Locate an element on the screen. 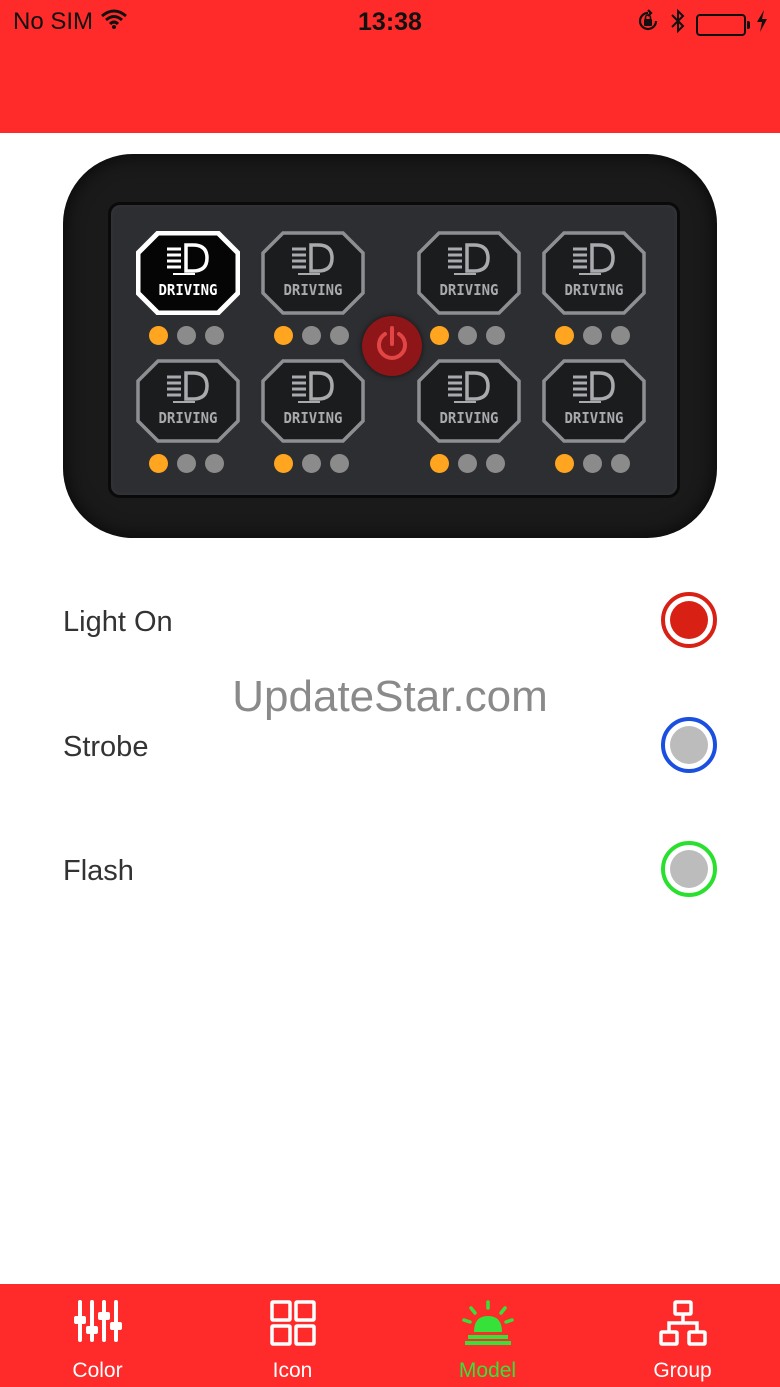 This screenshot has width=780, height=1387. bluetooth-icon is located at coordinates (678, 24).